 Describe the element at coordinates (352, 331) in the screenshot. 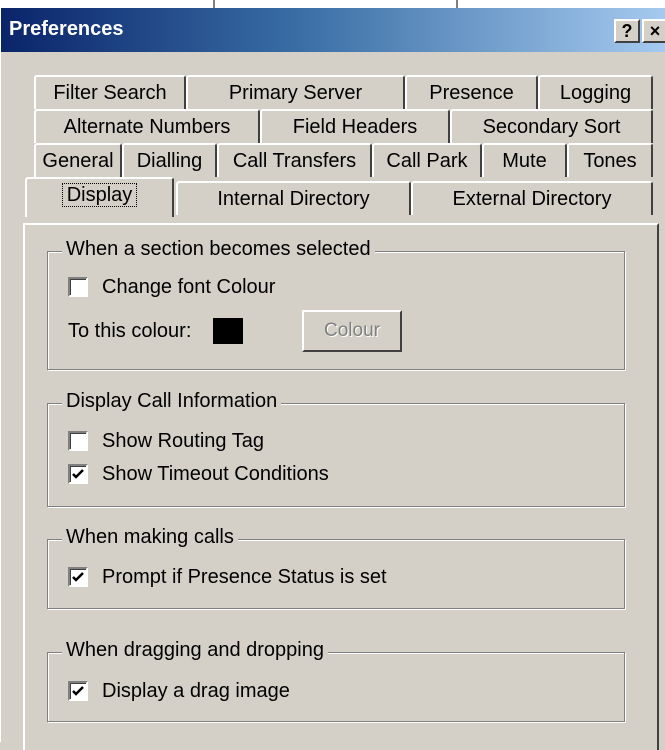

I see `colour-button: Colour` at that location.